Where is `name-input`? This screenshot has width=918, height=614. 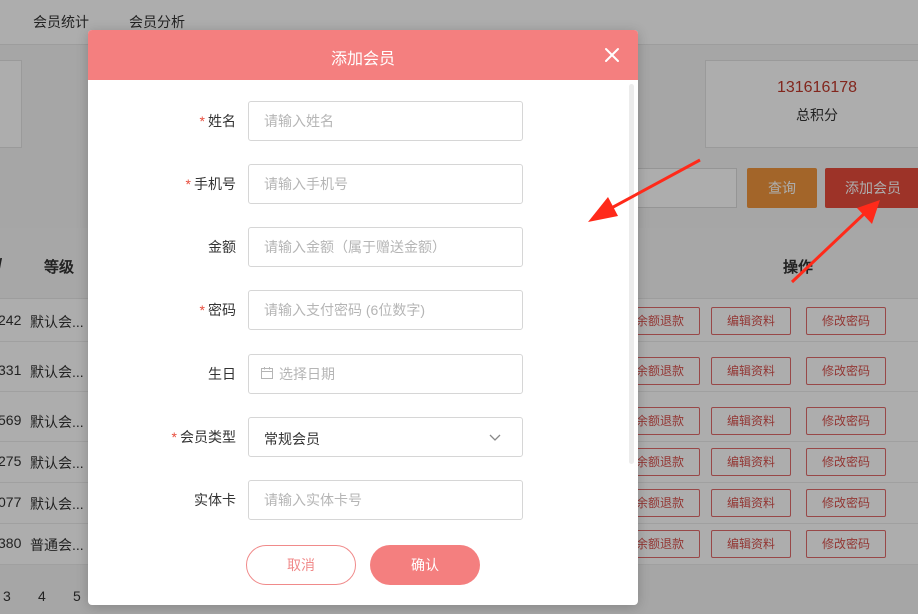 name-input is located at coordinates (385, 121).